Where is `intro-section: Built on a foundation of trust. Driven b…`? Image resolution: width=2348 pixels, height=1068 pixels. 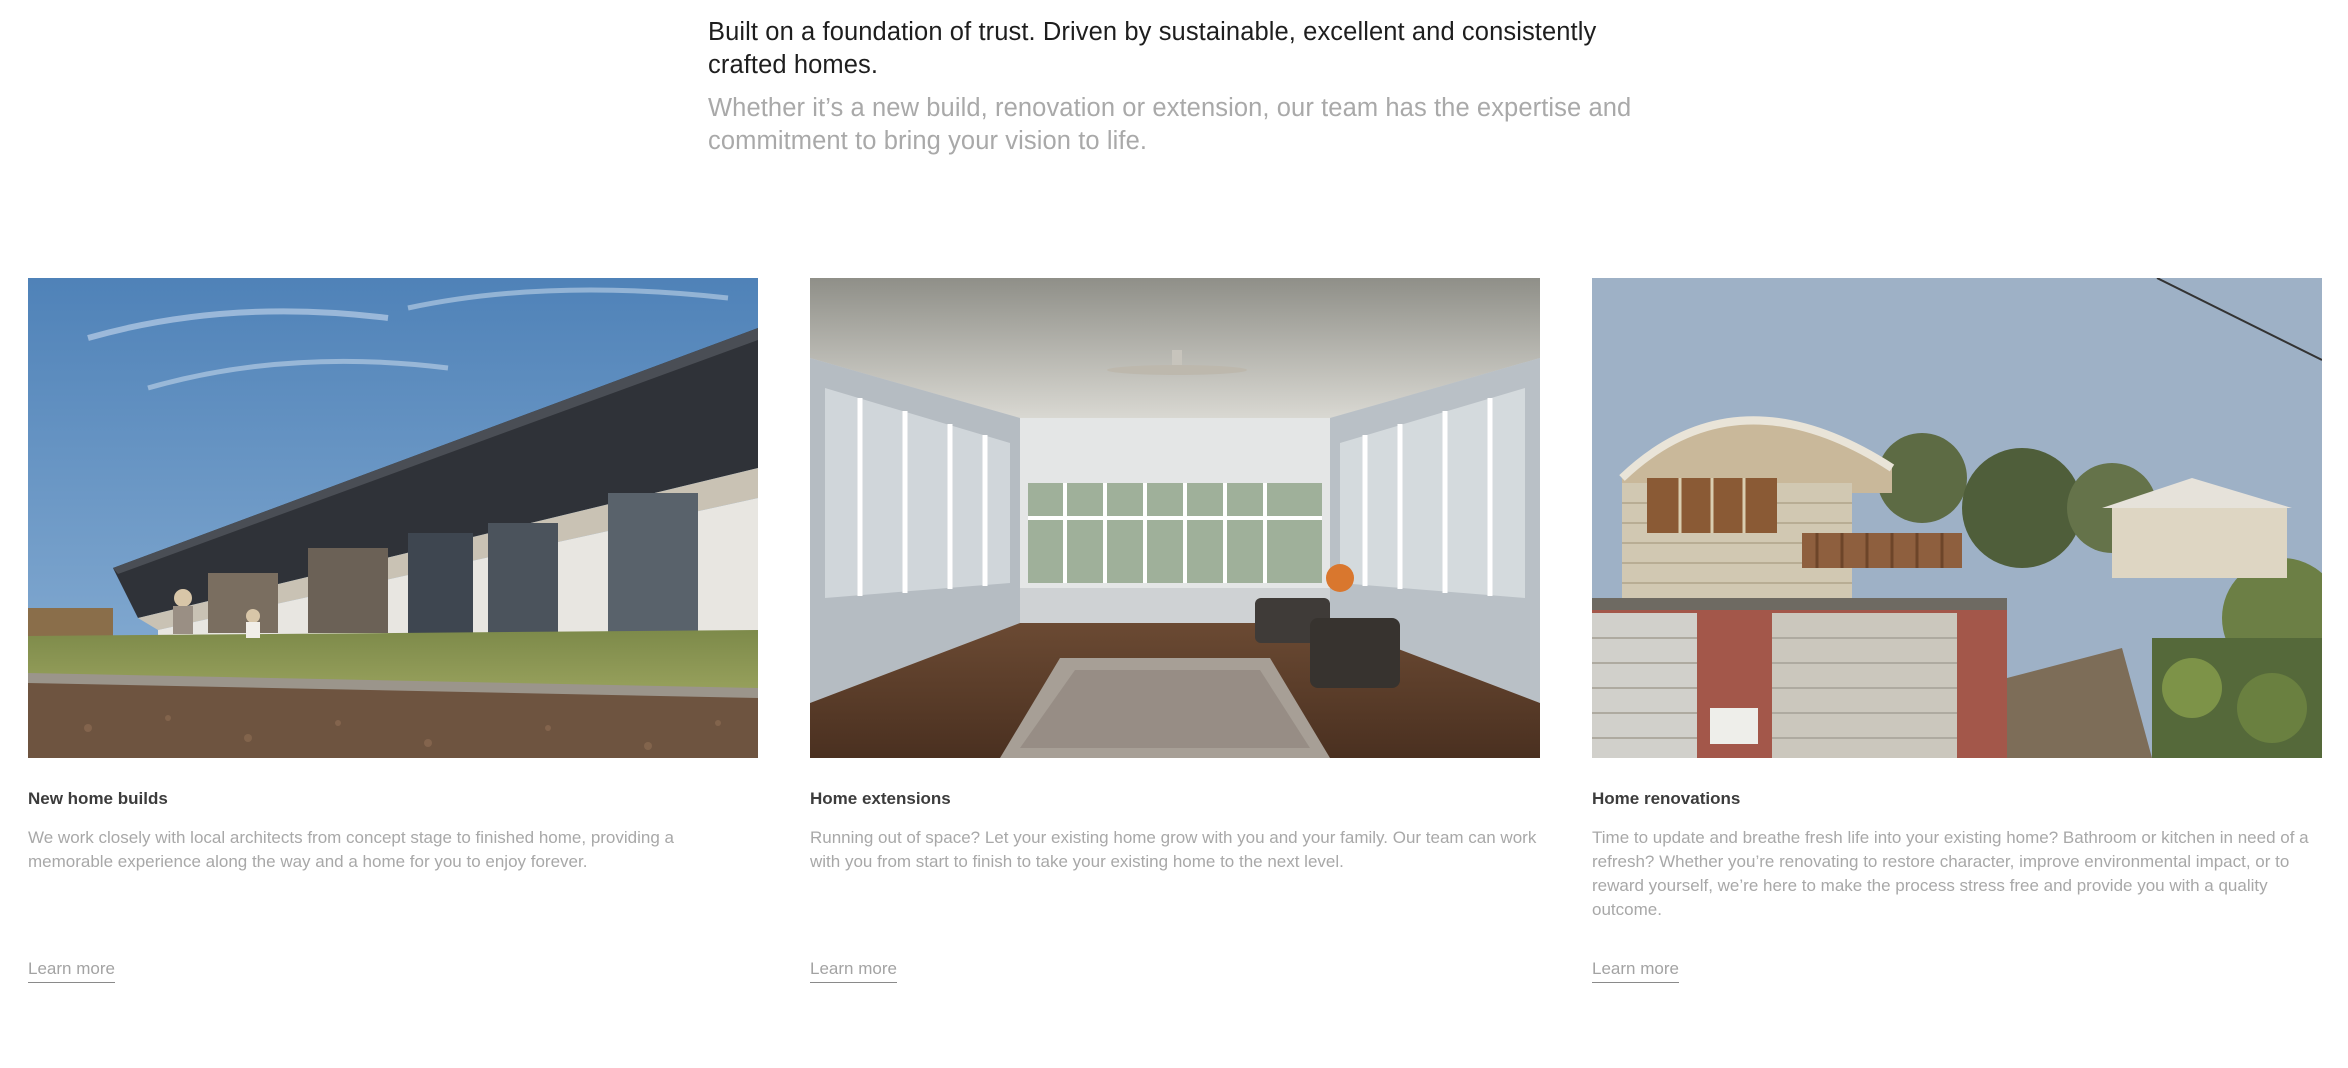 intro-section: Built on a foundation of trust. Driven b… is located at coordinates (1173, 87).